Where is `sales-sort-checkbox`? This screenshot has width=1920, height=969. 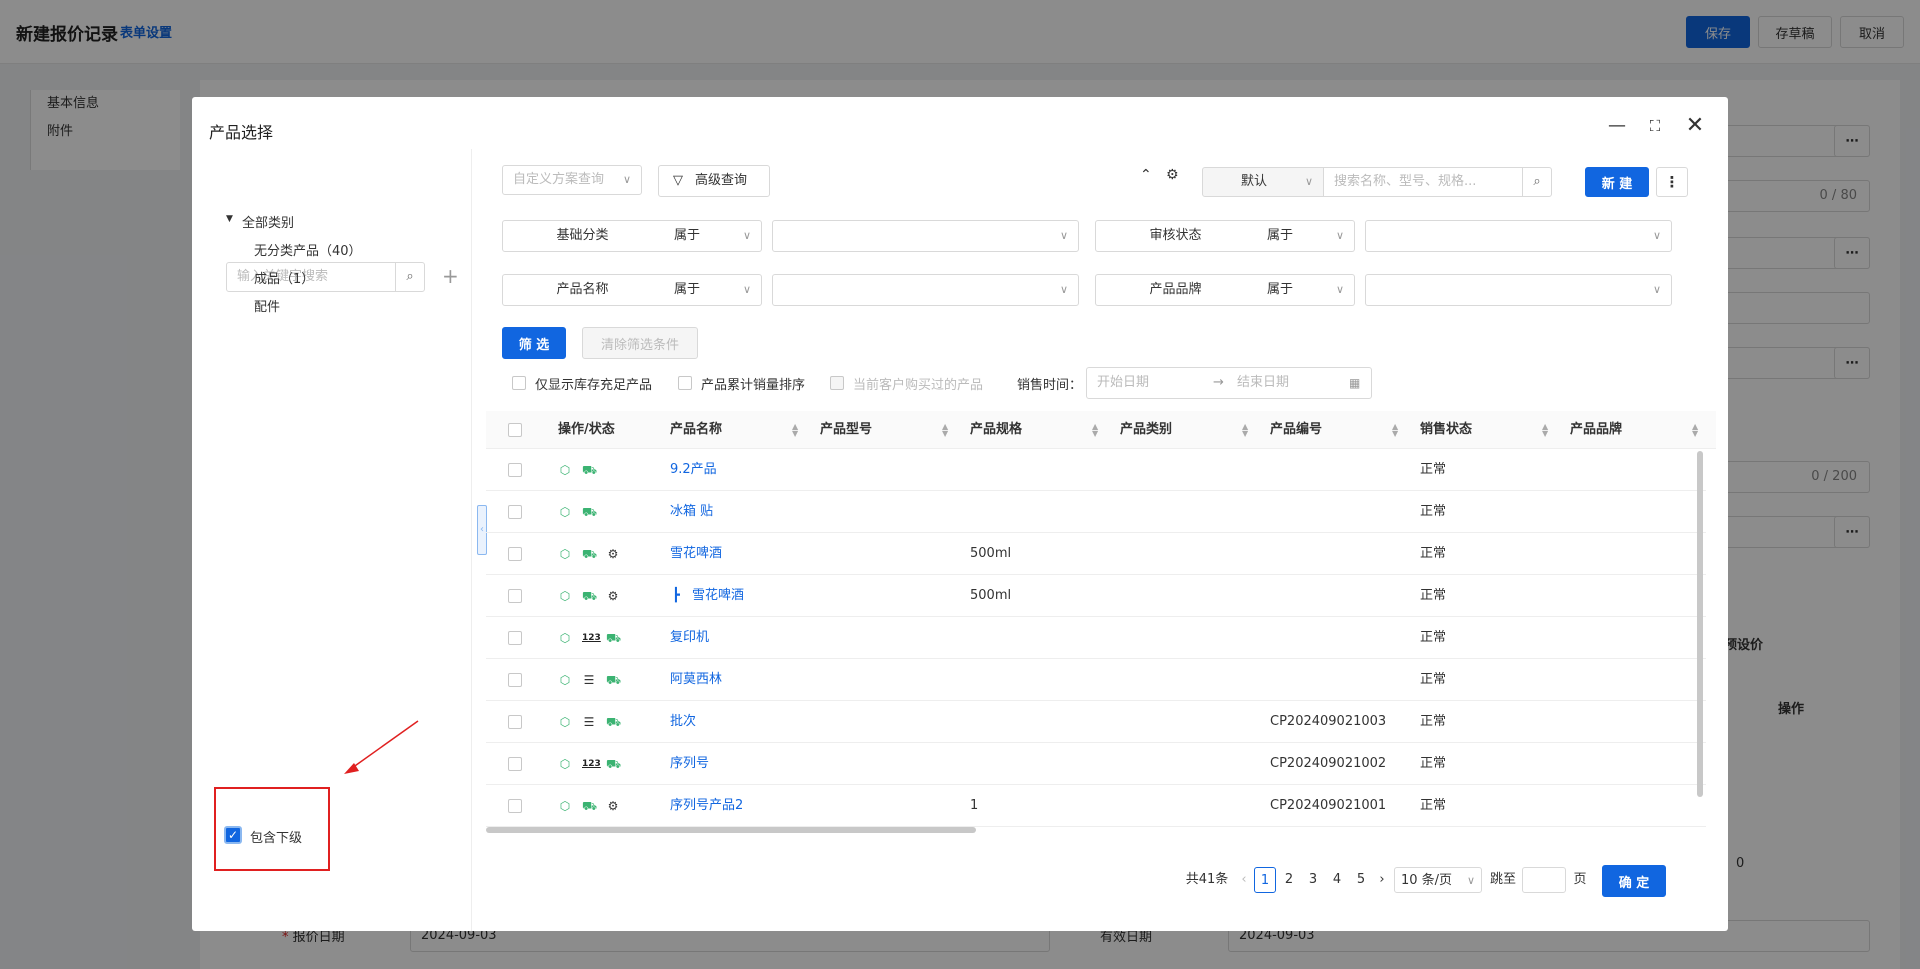
sales-sort-checkbox is located at coordinates (685, 383).